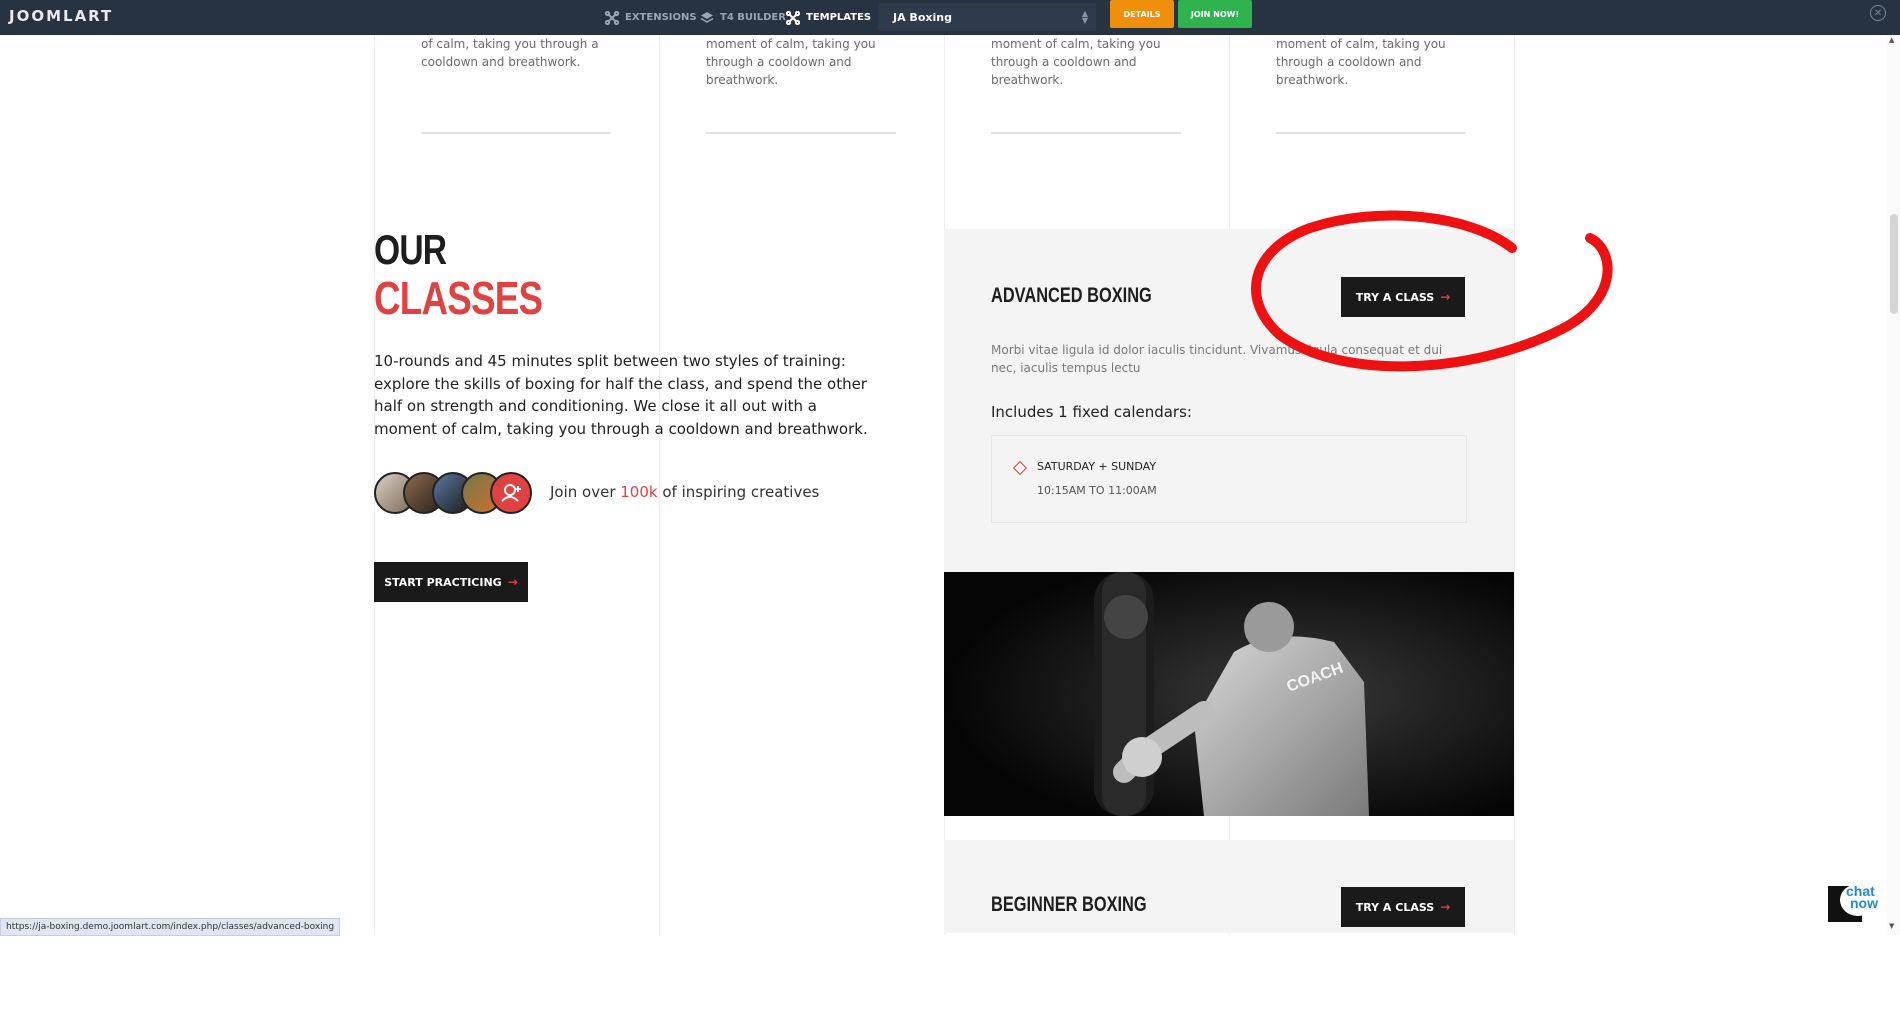  I want to click on class-card-beginner: BEGINNER BOXING TRY A CLASS →, so click(1229, 886).